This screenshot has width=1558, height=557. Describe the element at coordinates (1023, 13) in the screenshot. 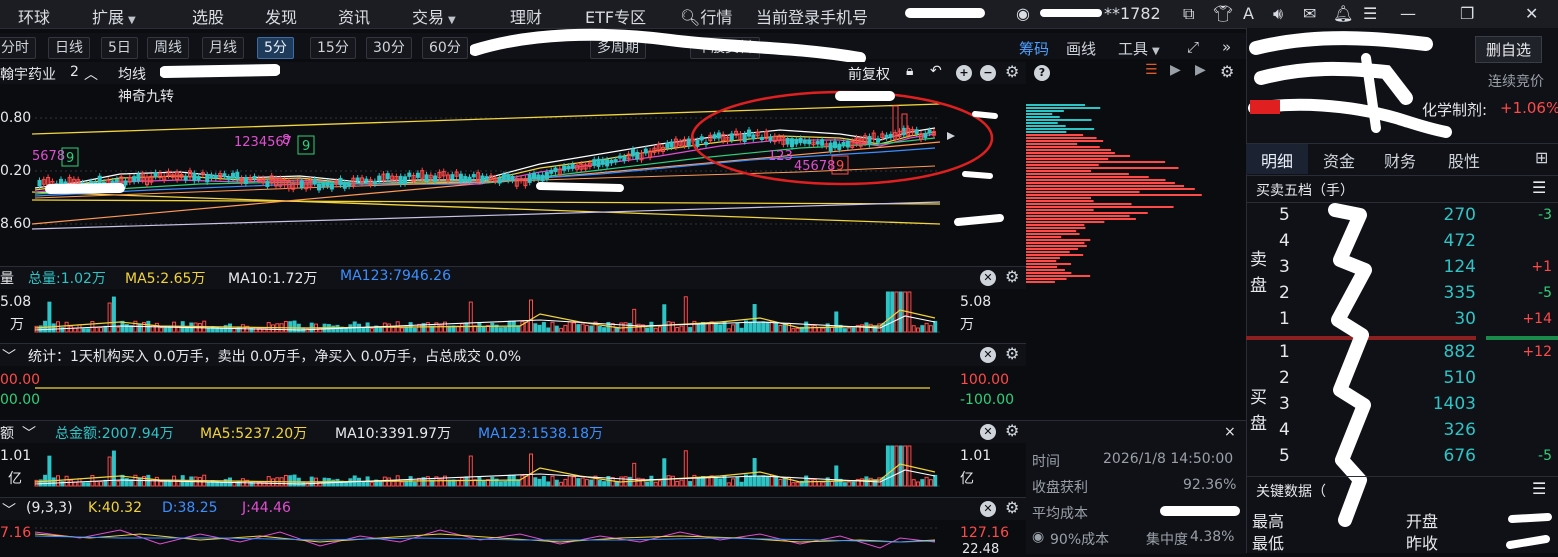

I see `user-avatar-icon: ◉` at that location.